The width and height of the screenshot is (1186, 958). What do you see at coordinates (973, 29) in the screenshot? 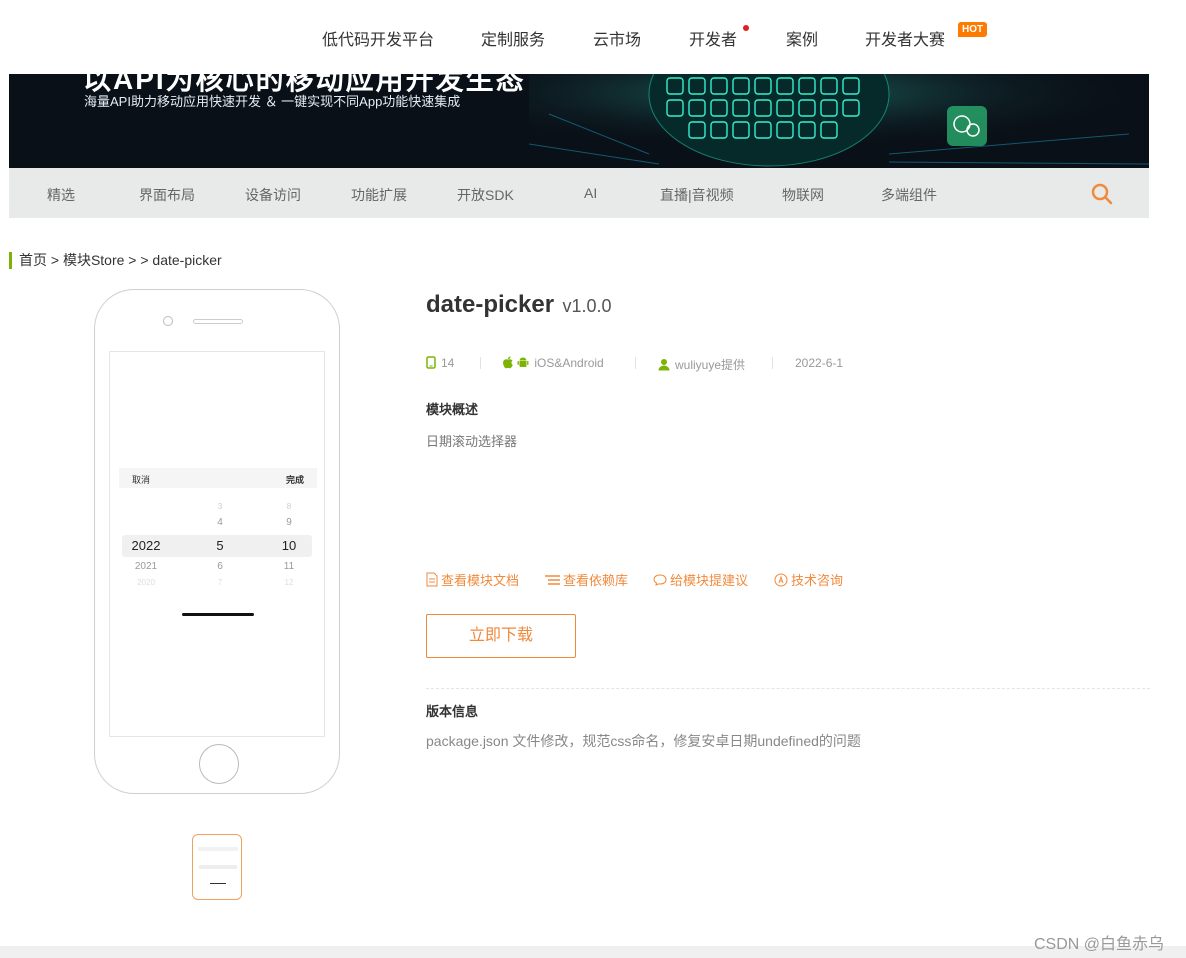
I see `hot-badge: HOT` at bounding box center [973, 29].